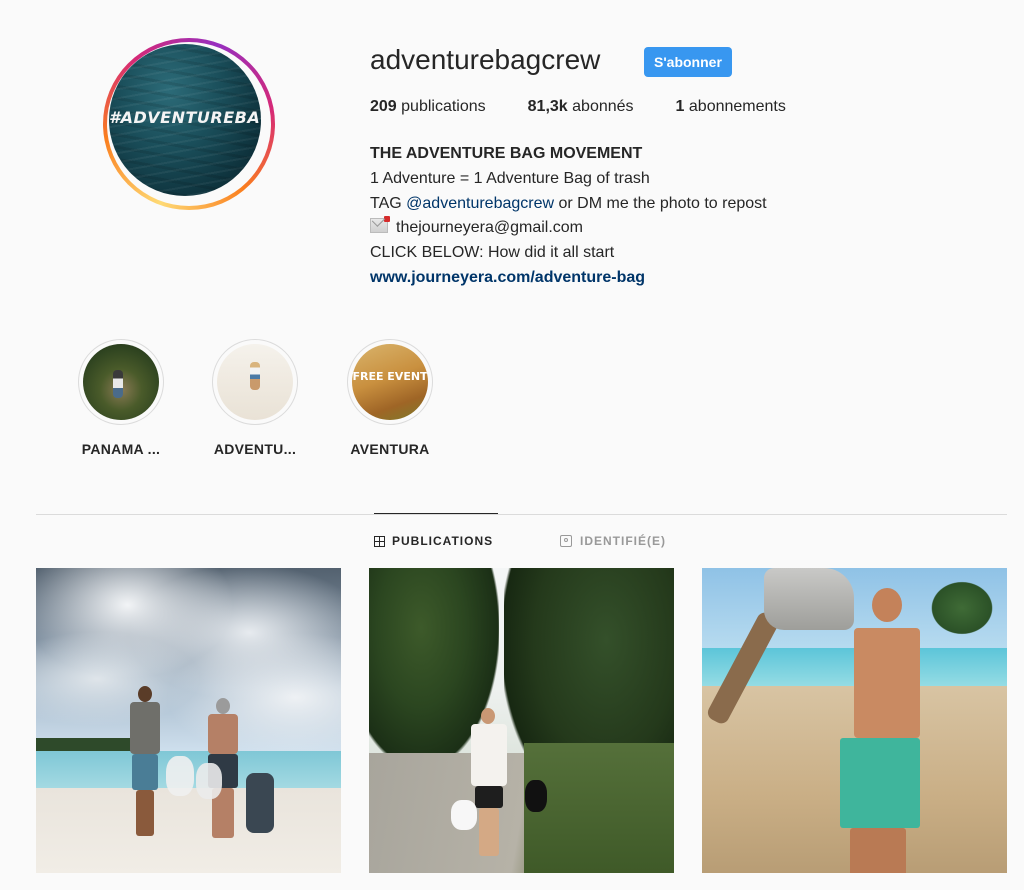 This screenshot has height=890, width=1024. Describe the element at coordinates (603, 106) in the screenshot. I see `followers-label: abonnés` at that location.